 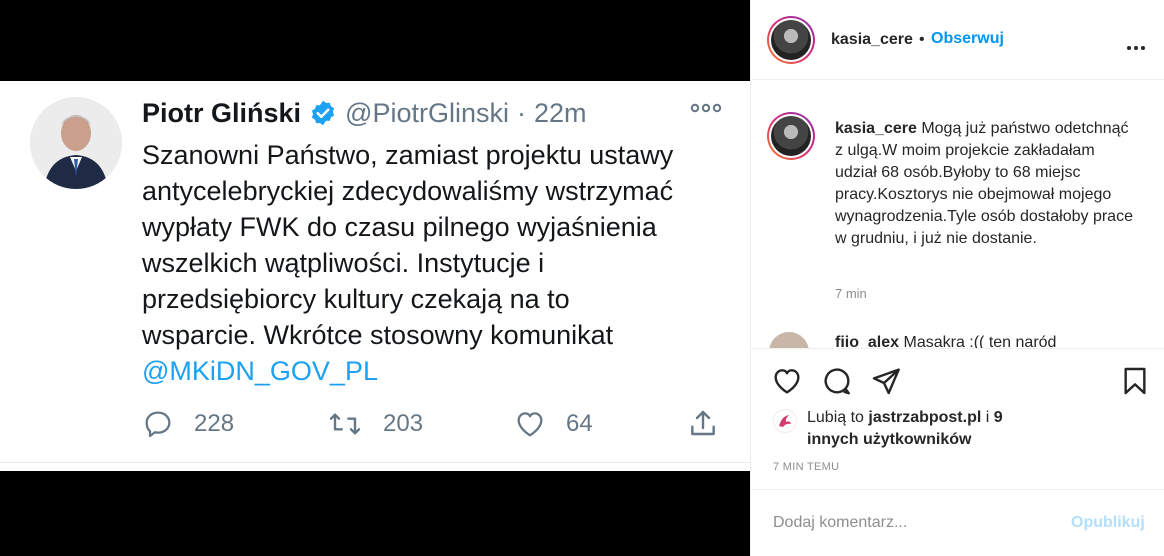 I want to click on tweet-like-action: 64, so click(x=553, y=424).